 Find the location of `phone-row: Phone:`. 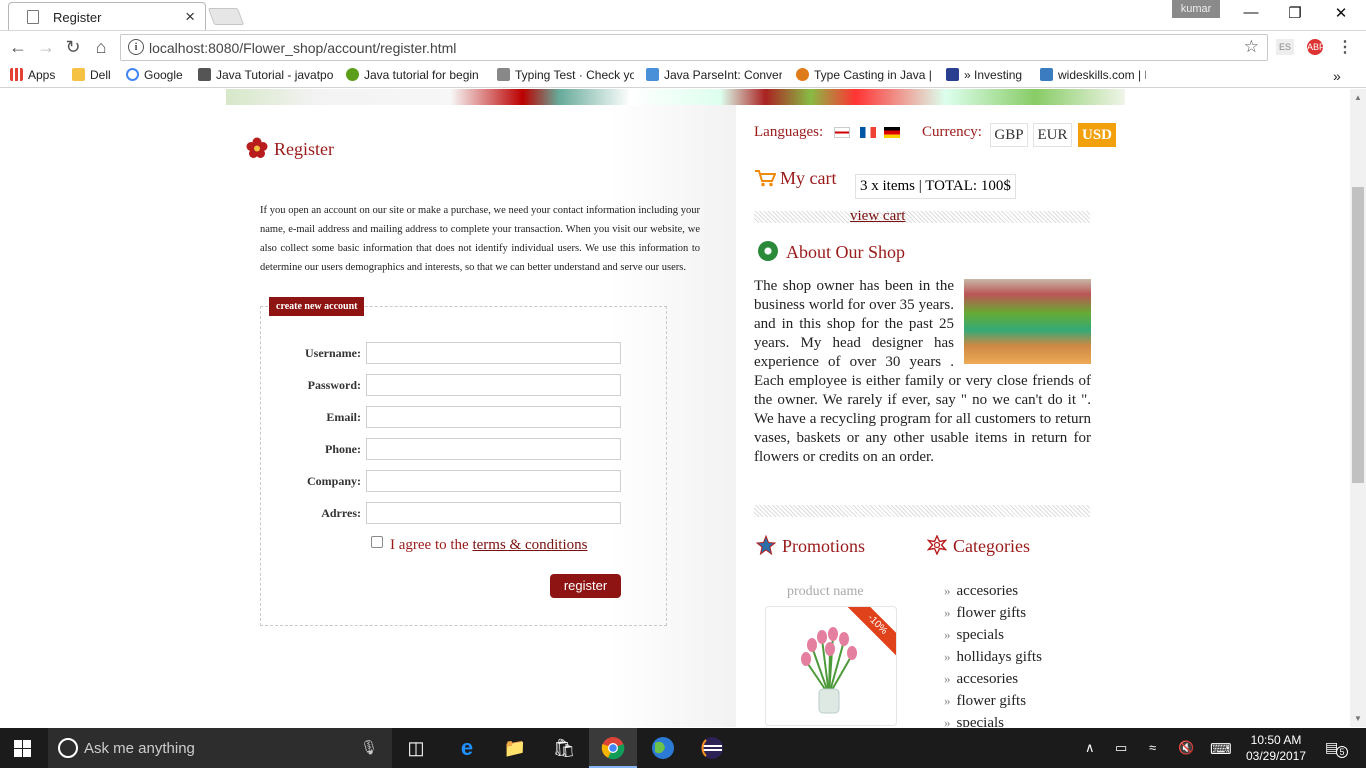

phone-row: Phone: is located at coordinates (463, 449).